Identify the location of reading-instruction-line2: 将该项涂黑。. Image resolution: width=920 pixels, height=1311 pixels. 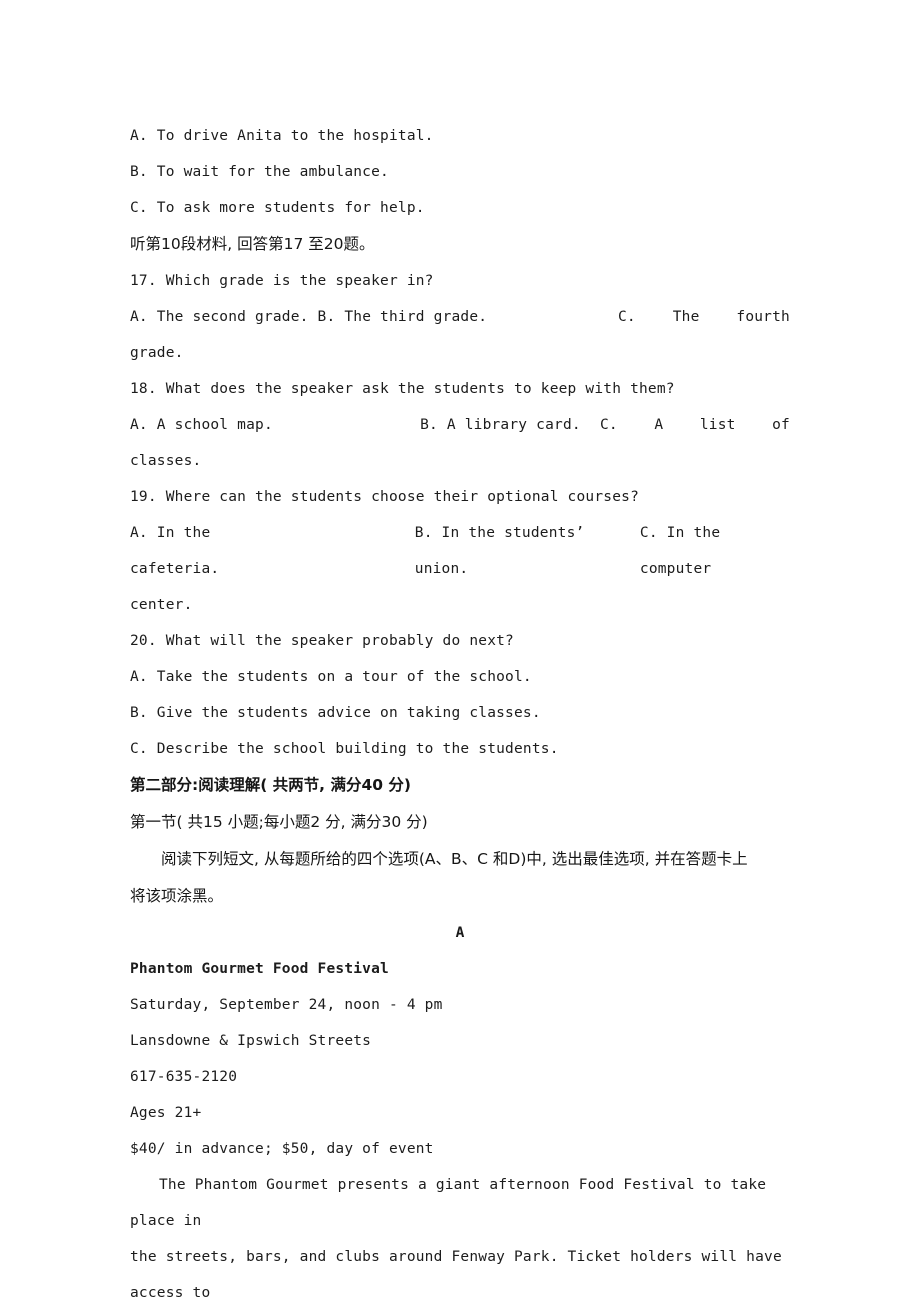
(177, 896).